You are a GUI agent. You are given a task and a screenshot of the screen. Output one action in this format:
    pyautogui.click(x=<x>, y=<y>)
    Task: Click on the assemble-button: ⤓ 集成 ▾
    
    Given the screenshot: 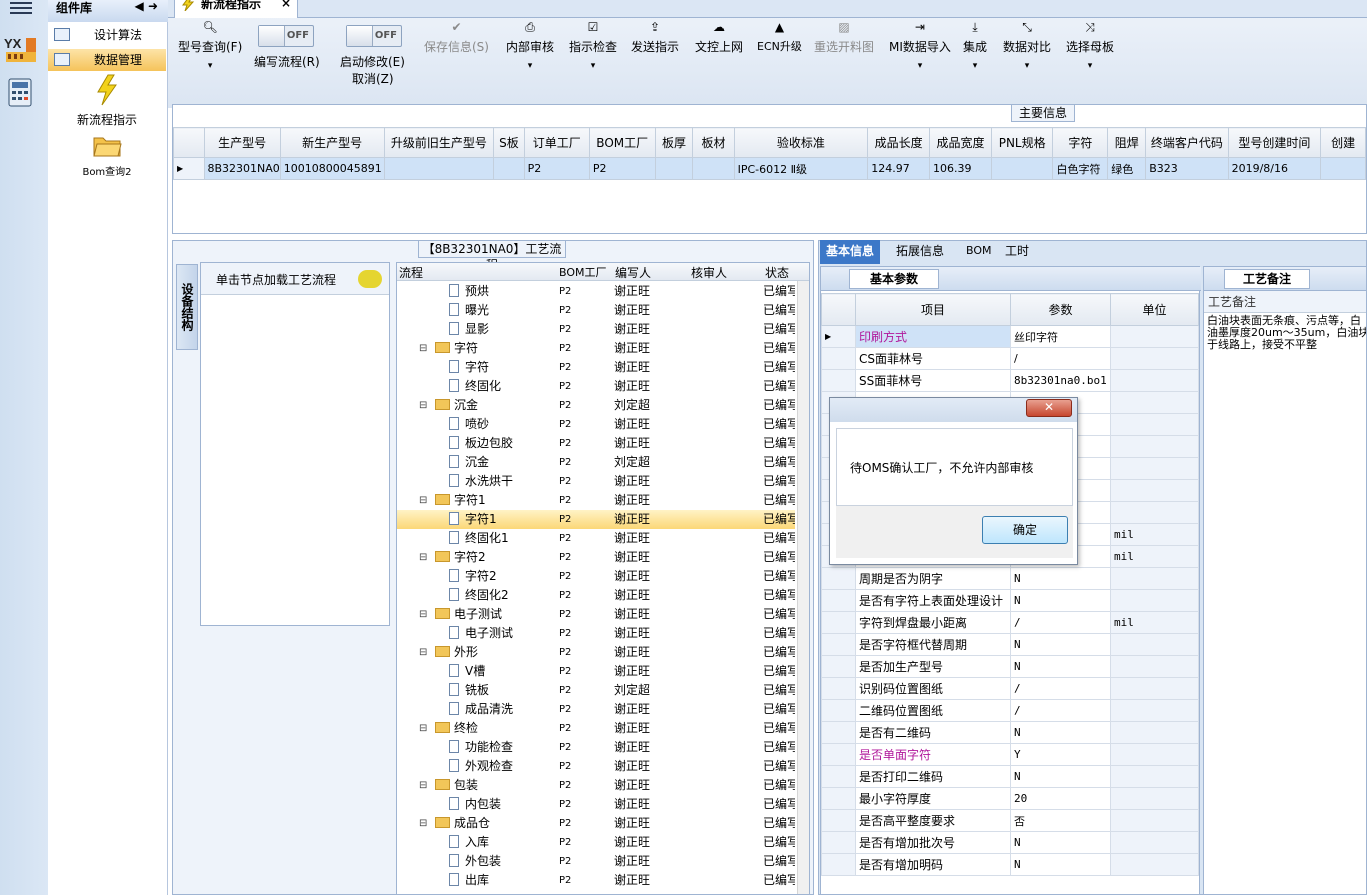 What is the action you would take?
    pyautogui.click(x=975, y=45)
    